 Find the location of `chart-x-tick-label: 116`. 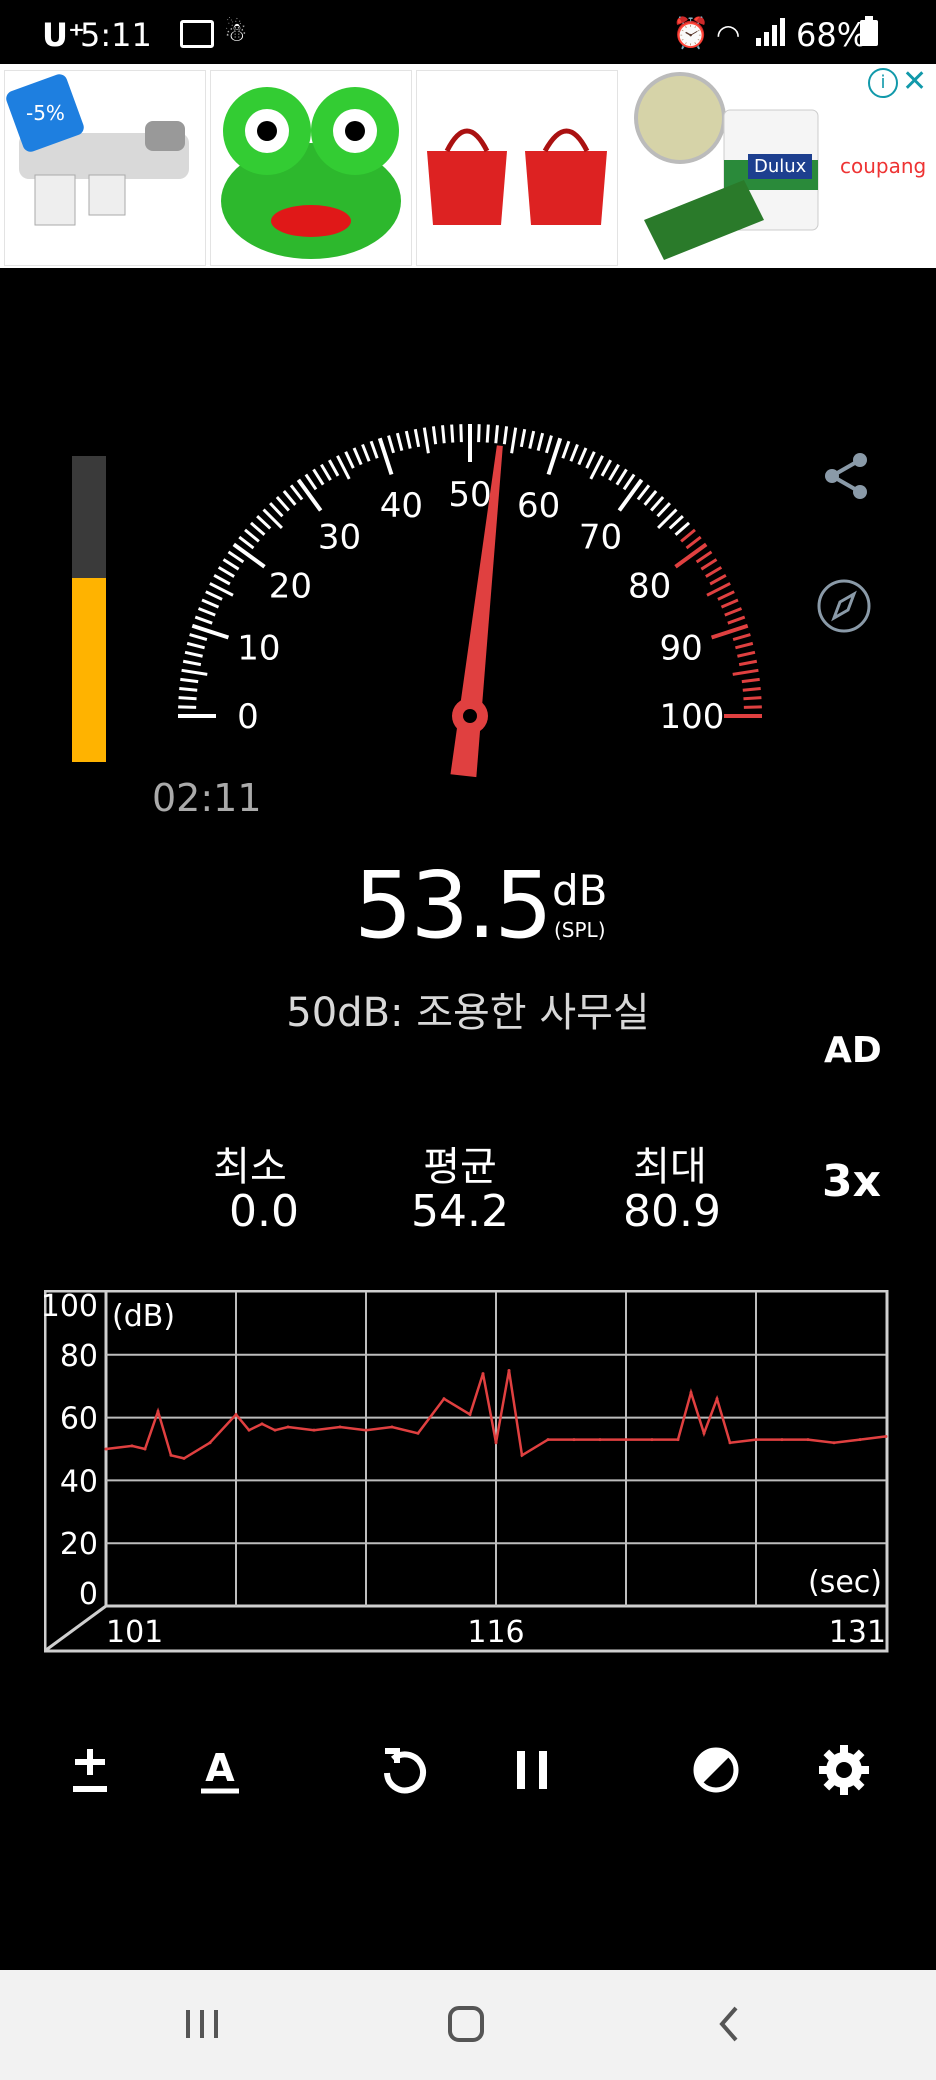

chart-x-tick-label: 116 is located at coordinates (495, 1632).